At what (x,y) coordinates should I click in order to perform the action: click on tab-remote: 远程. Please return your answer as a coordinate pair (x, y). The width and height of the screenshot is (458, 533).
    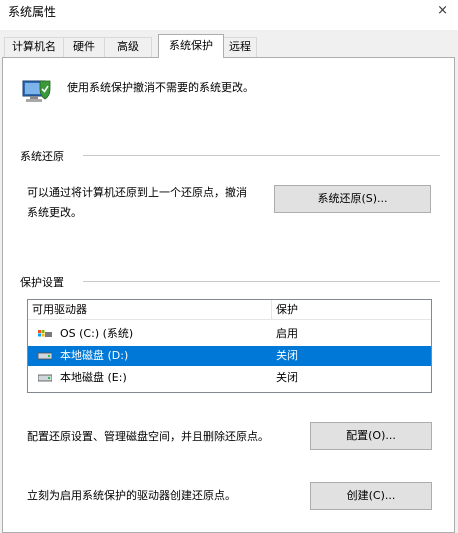
    Looking at the image, I should click on (240, 47).